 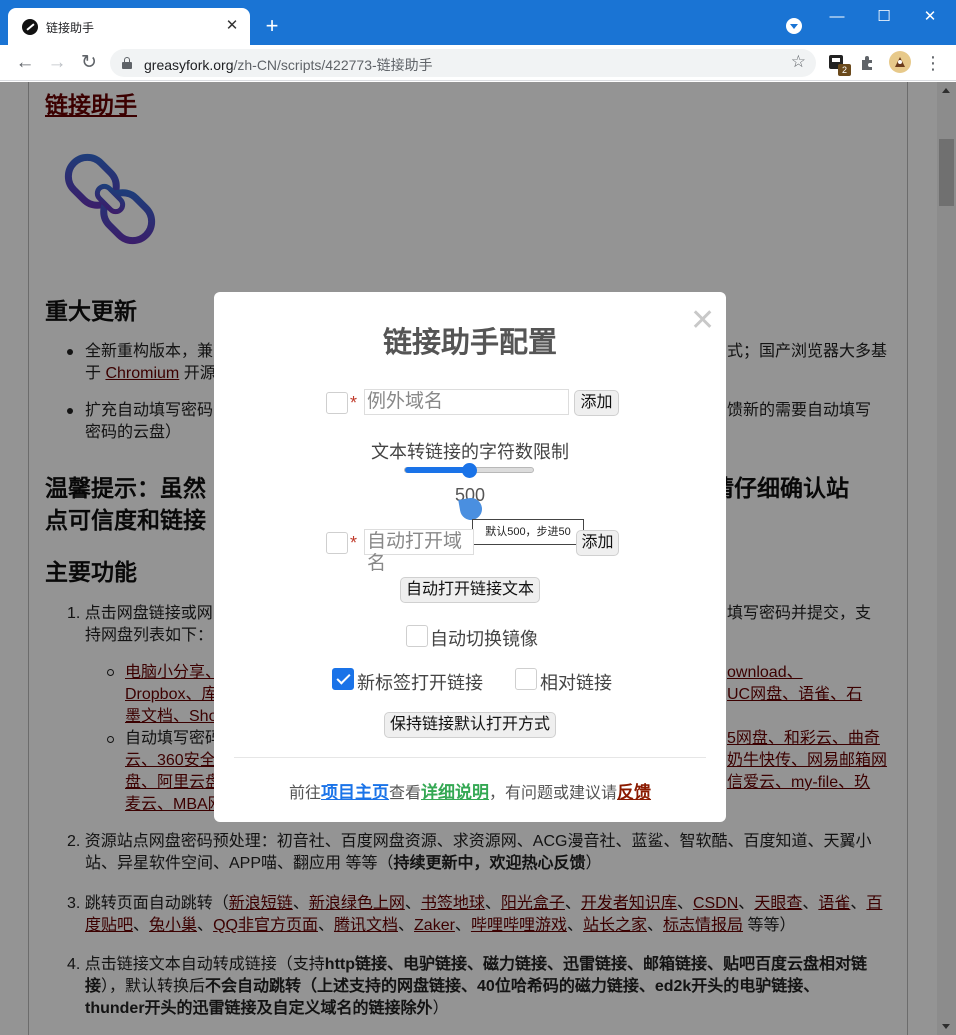 I want to click on char-limit-slider, so click(x=469, y=470).